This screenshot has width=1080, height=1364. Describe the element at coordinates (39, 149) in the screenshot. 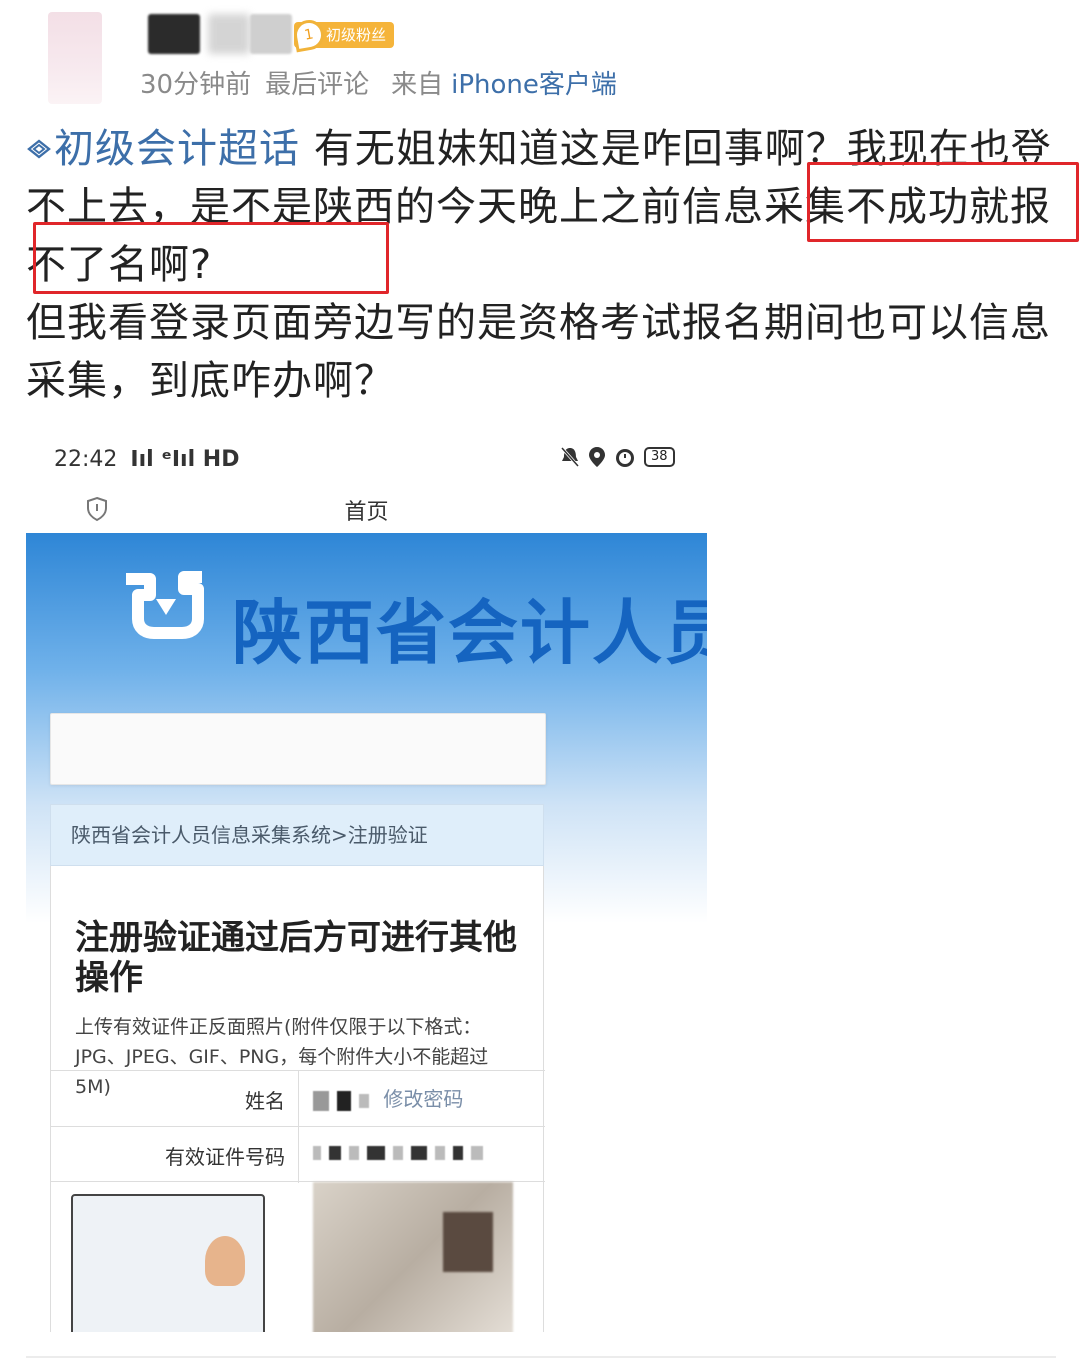

I see `supertopic-icon` at that location.